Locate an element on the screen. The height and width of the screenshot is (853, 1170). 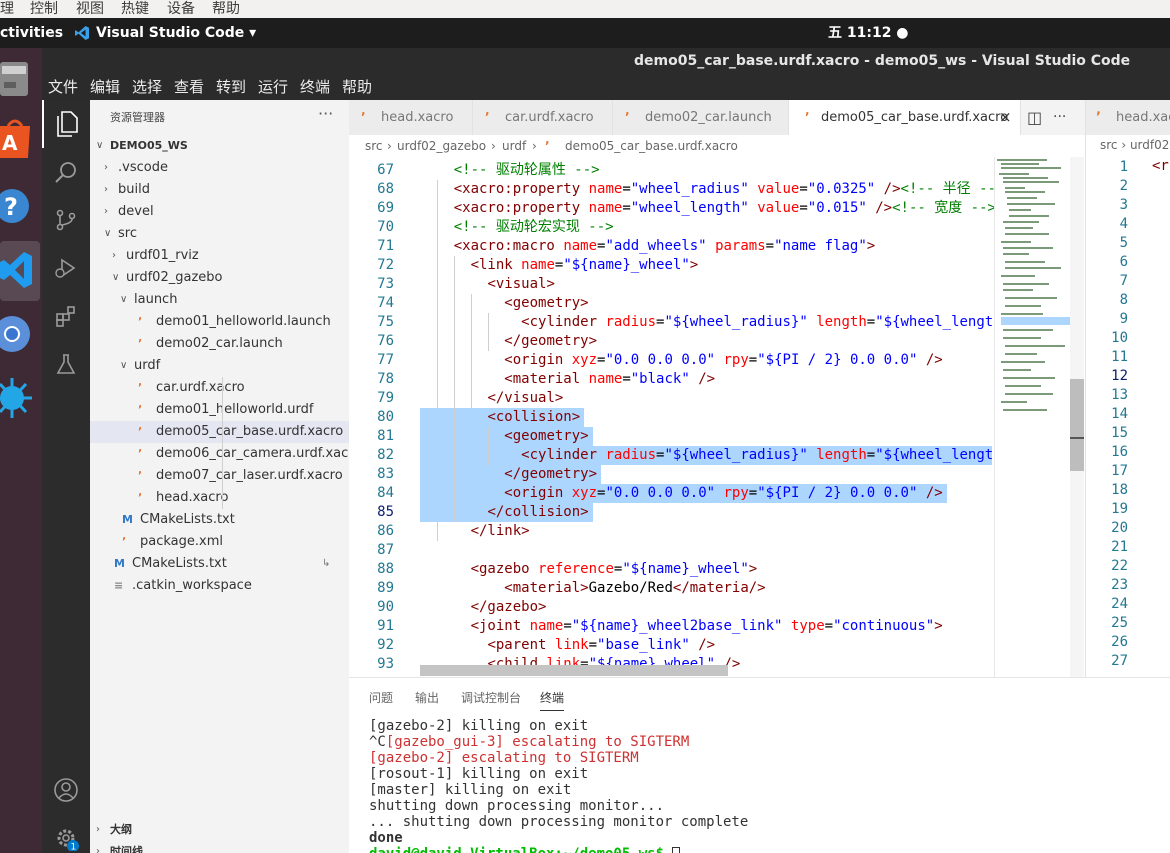
vbox-menu-item: 设备 is located at coordinates (181, 9).